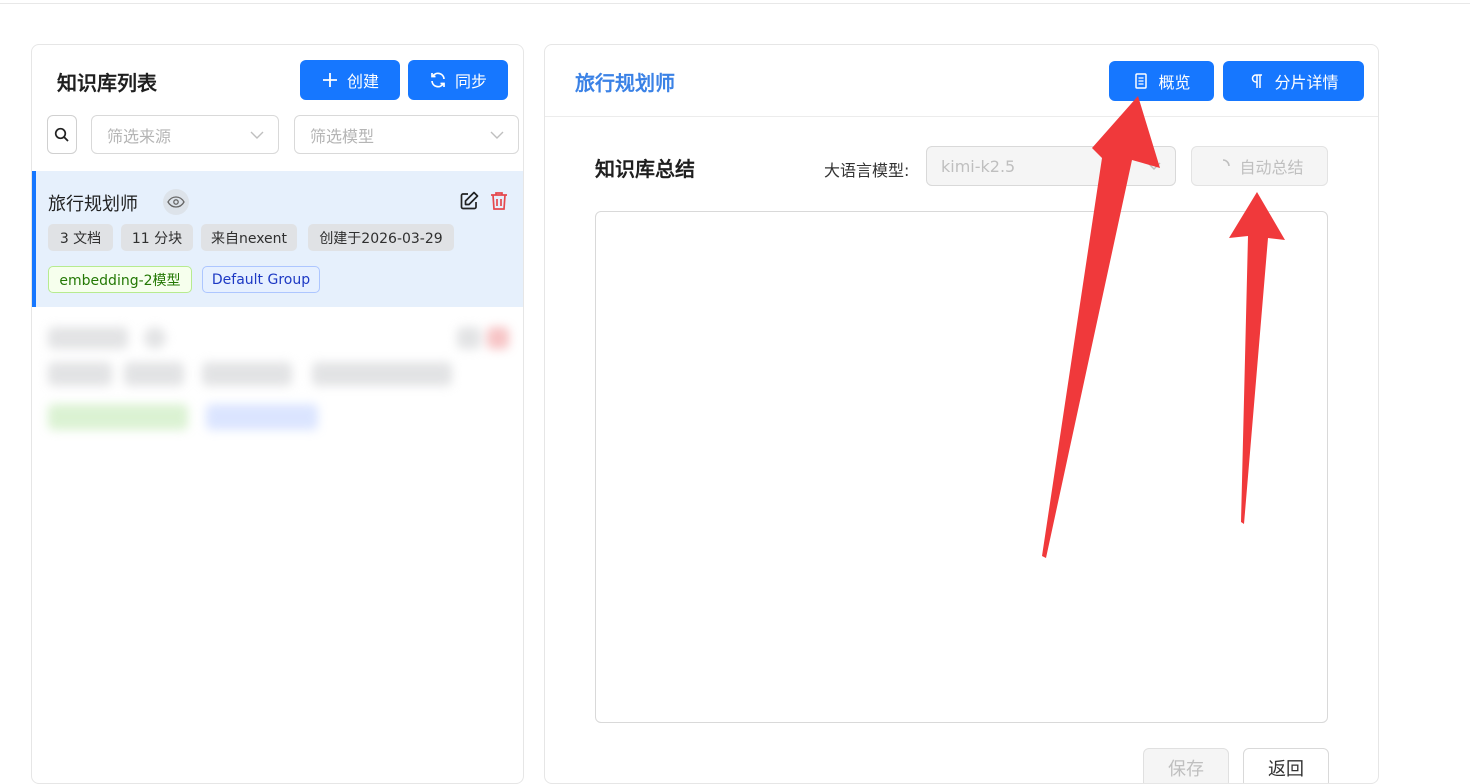  What do you see at coordinates (470, 81) in the screenshot?
I see `sync-button-label: 同步` at bounding box center [470, 81].